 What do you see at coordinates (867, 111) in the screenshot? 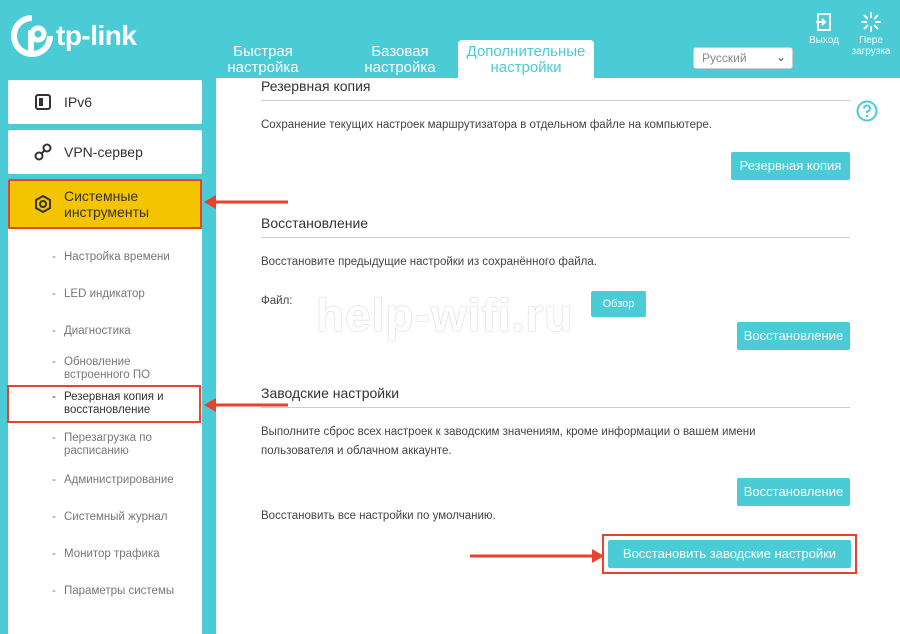
I see `help-icon` at bounding box center [867, 111].